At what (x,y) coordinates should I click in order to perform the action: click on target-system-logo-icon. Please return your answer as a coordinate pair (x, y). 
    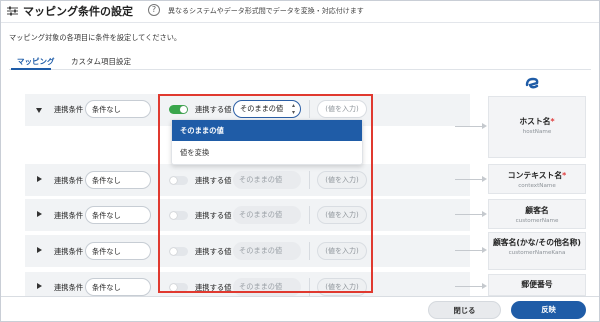
    Looking at the image, I should click on (532, 83).